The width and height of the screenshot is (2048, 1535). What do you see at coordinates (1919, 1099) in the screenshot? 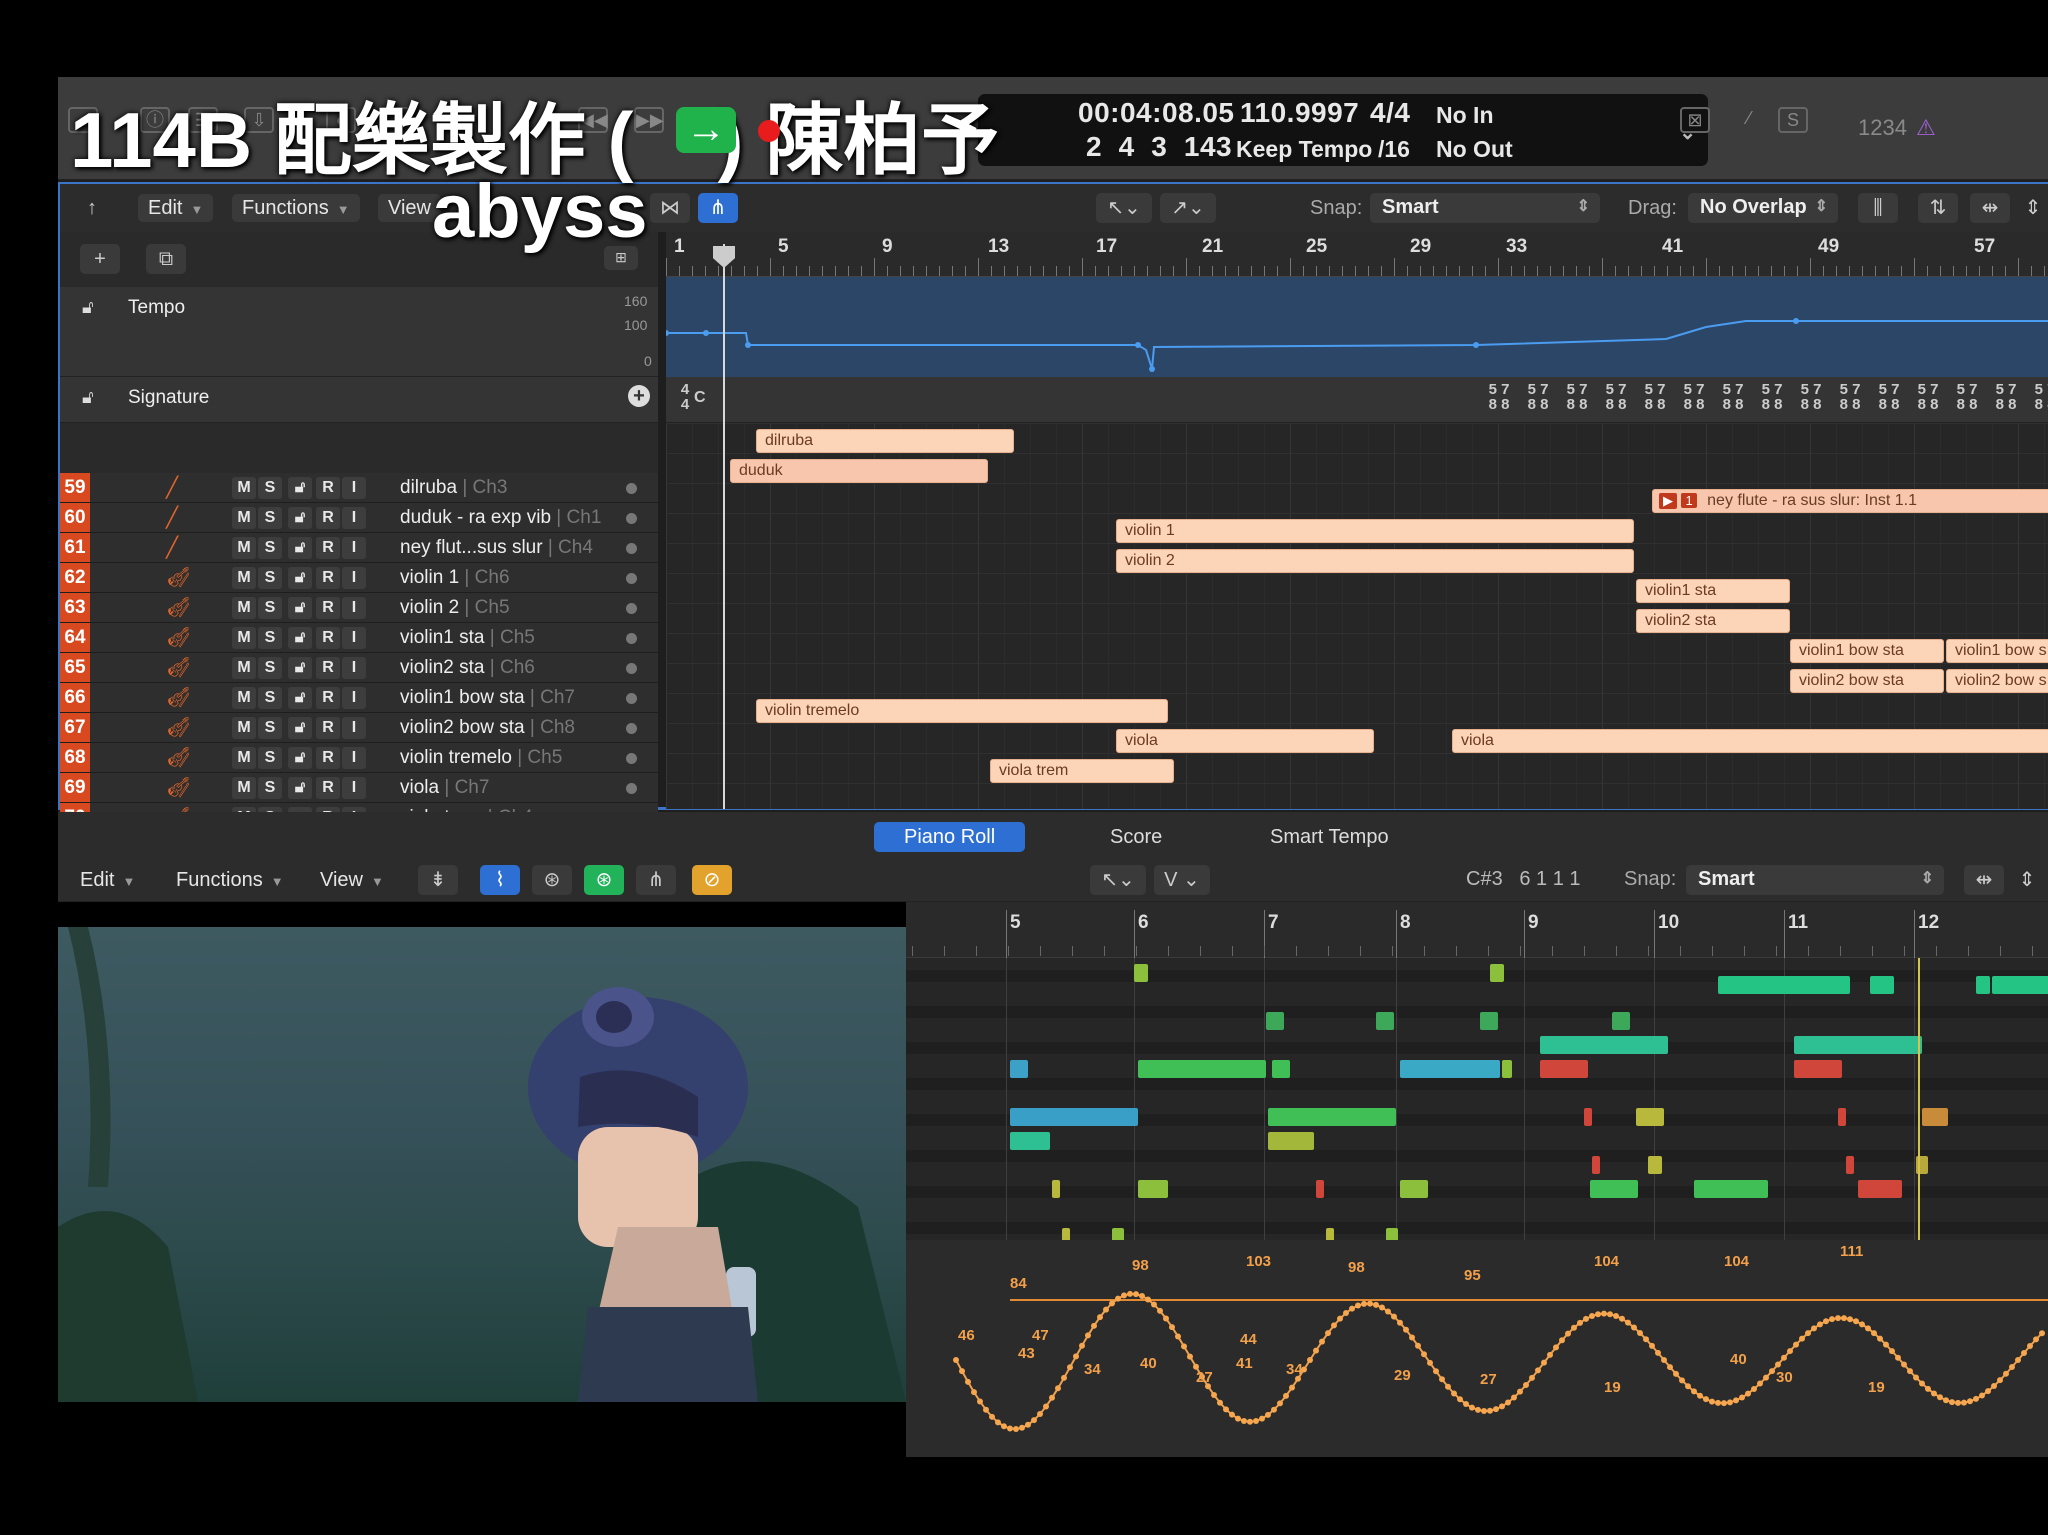
I see `editor-playhead` at bounding box center [1919, 1099].